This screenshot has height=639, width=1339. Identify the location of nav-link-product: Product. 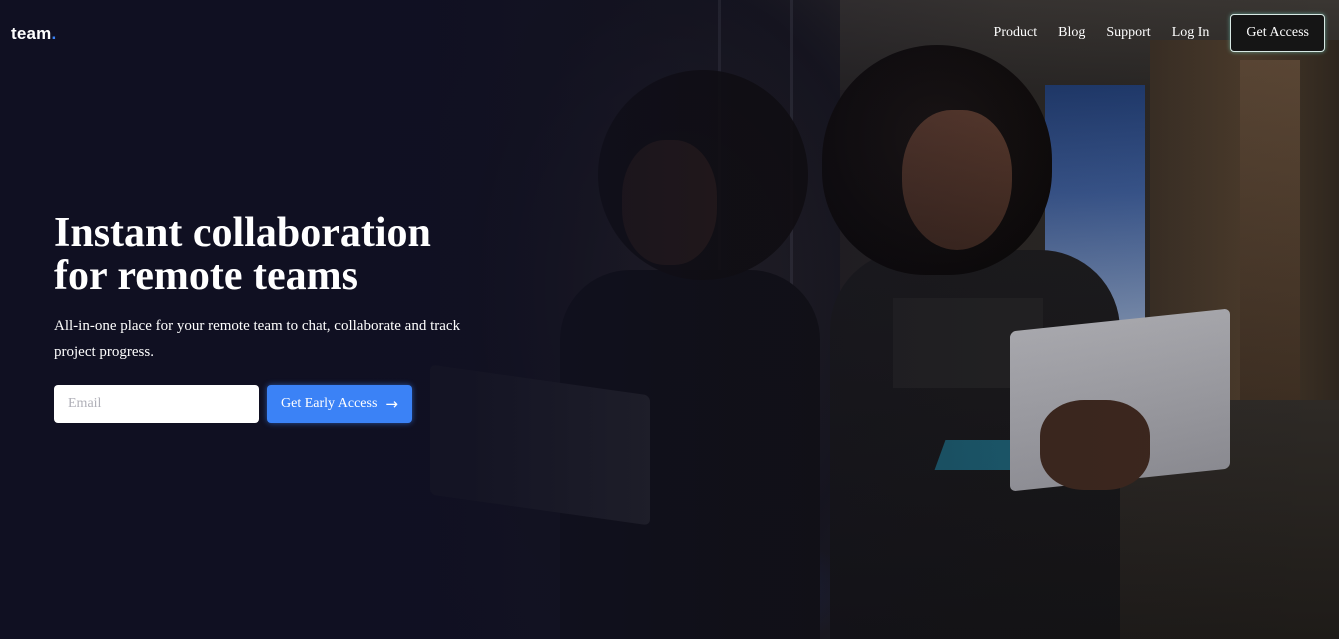
(1016, 33).